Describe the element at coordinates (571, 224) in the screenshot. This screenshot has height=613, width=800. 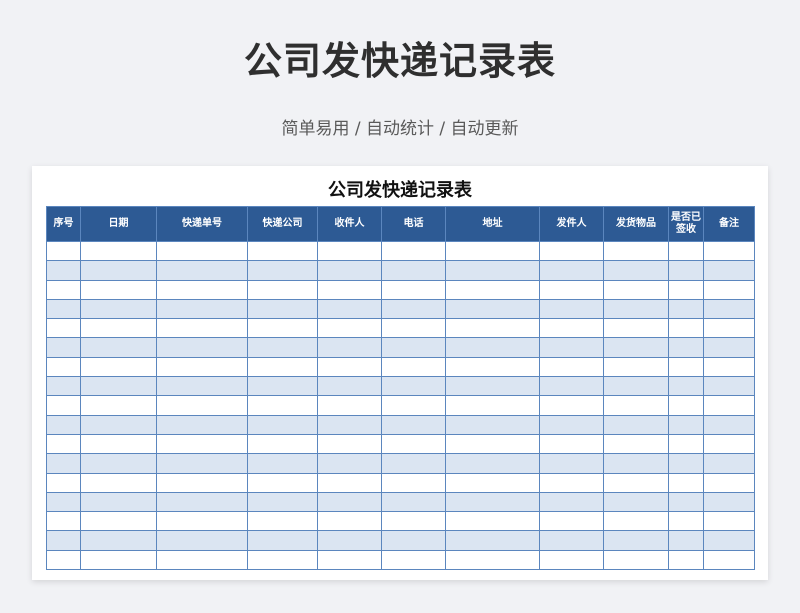
I see `column-header-sender: 发件人` at that location.